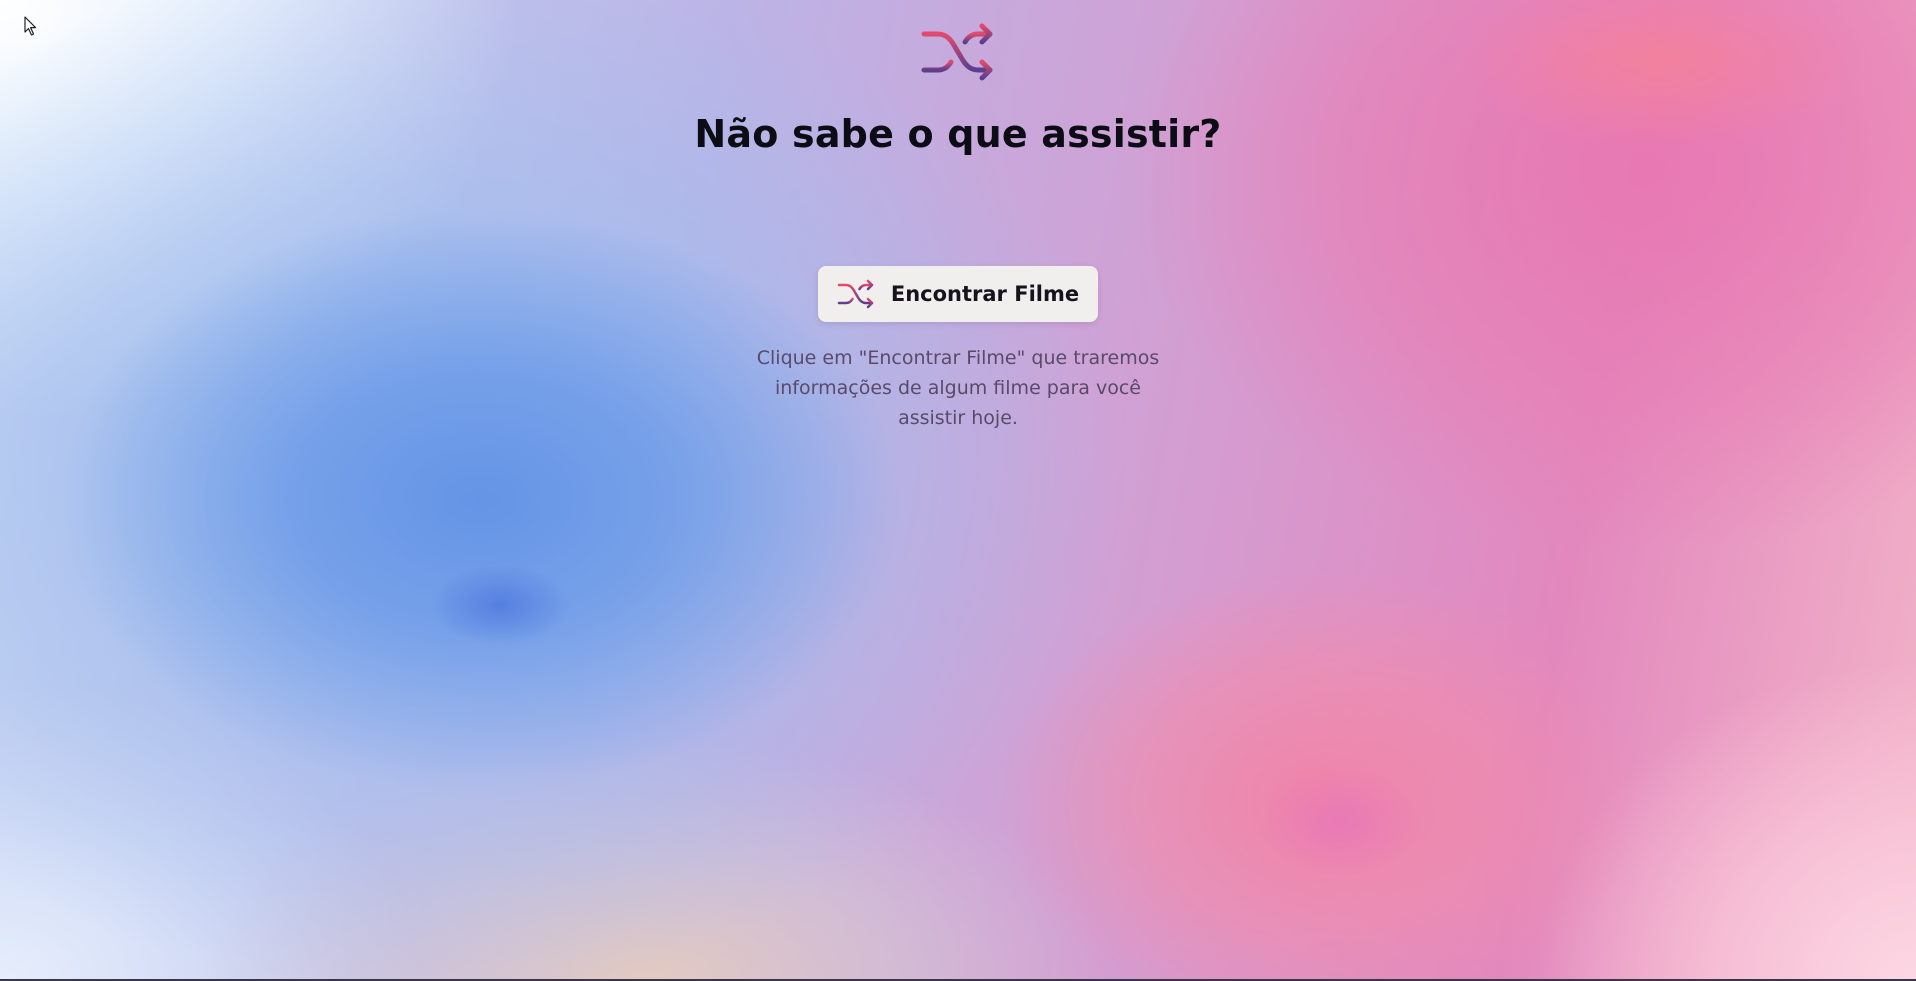 The height and width of the screenshot is (981, 1916). Describe the element at coordinates (30, 26) in the screenshot. I see `mouse-cursor-icon` at that location.